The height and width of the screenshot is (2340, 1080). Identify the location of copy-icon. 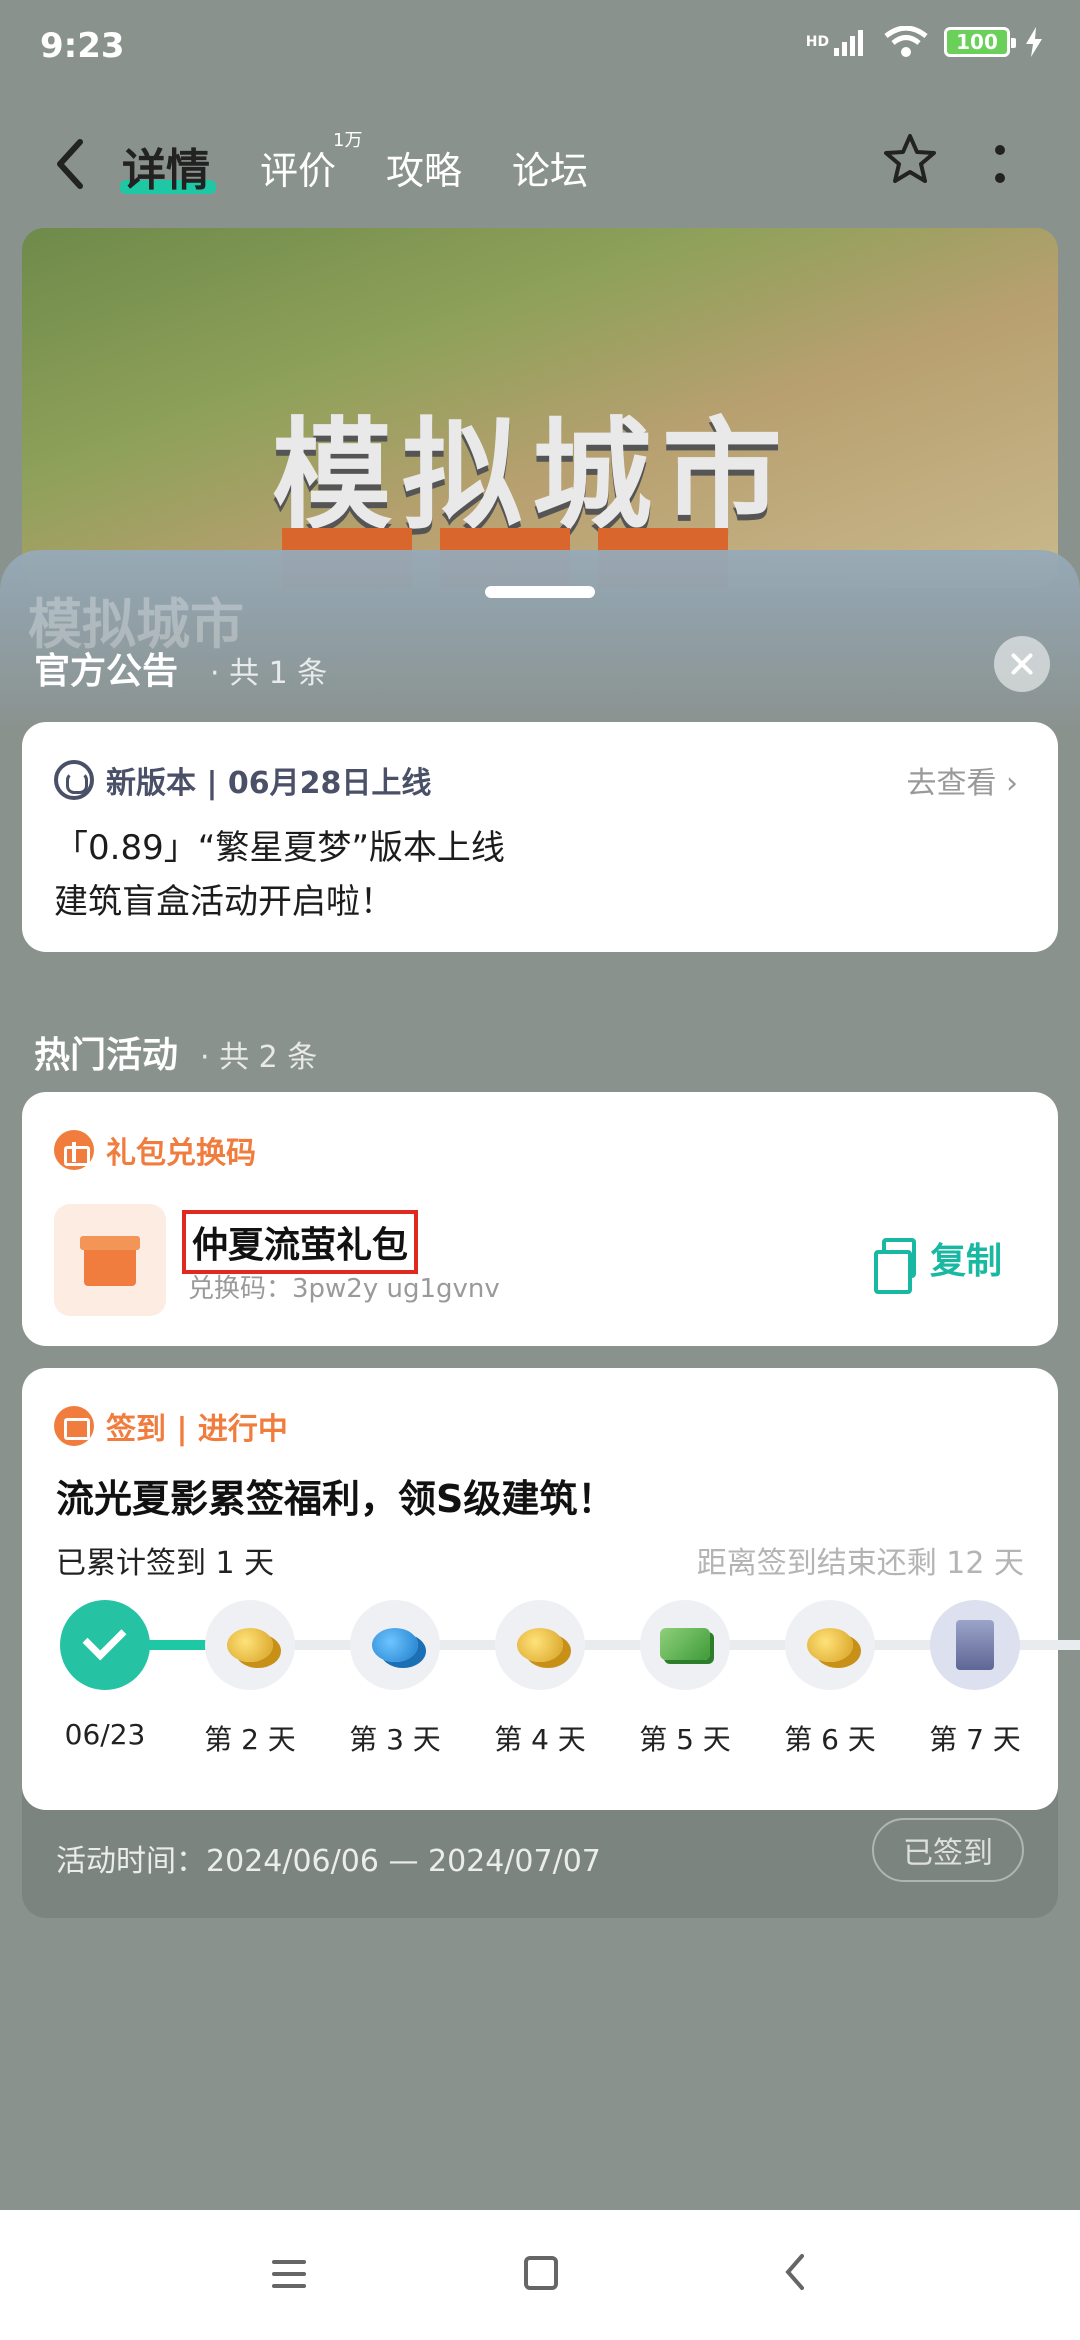
(895, 1266).